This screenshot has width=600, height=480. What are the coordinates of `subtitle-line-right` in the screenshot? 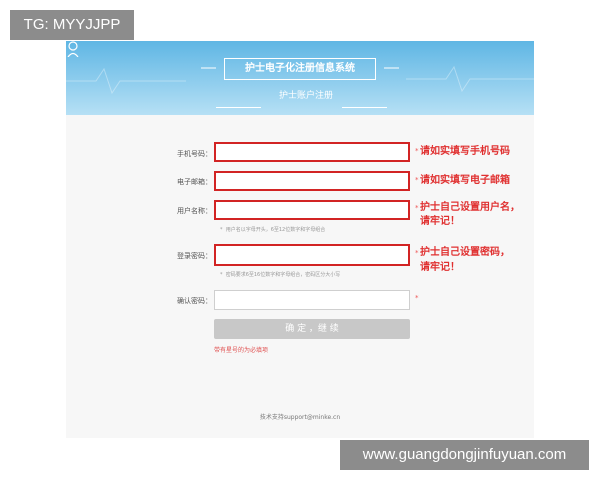 It's located at (364, 107).